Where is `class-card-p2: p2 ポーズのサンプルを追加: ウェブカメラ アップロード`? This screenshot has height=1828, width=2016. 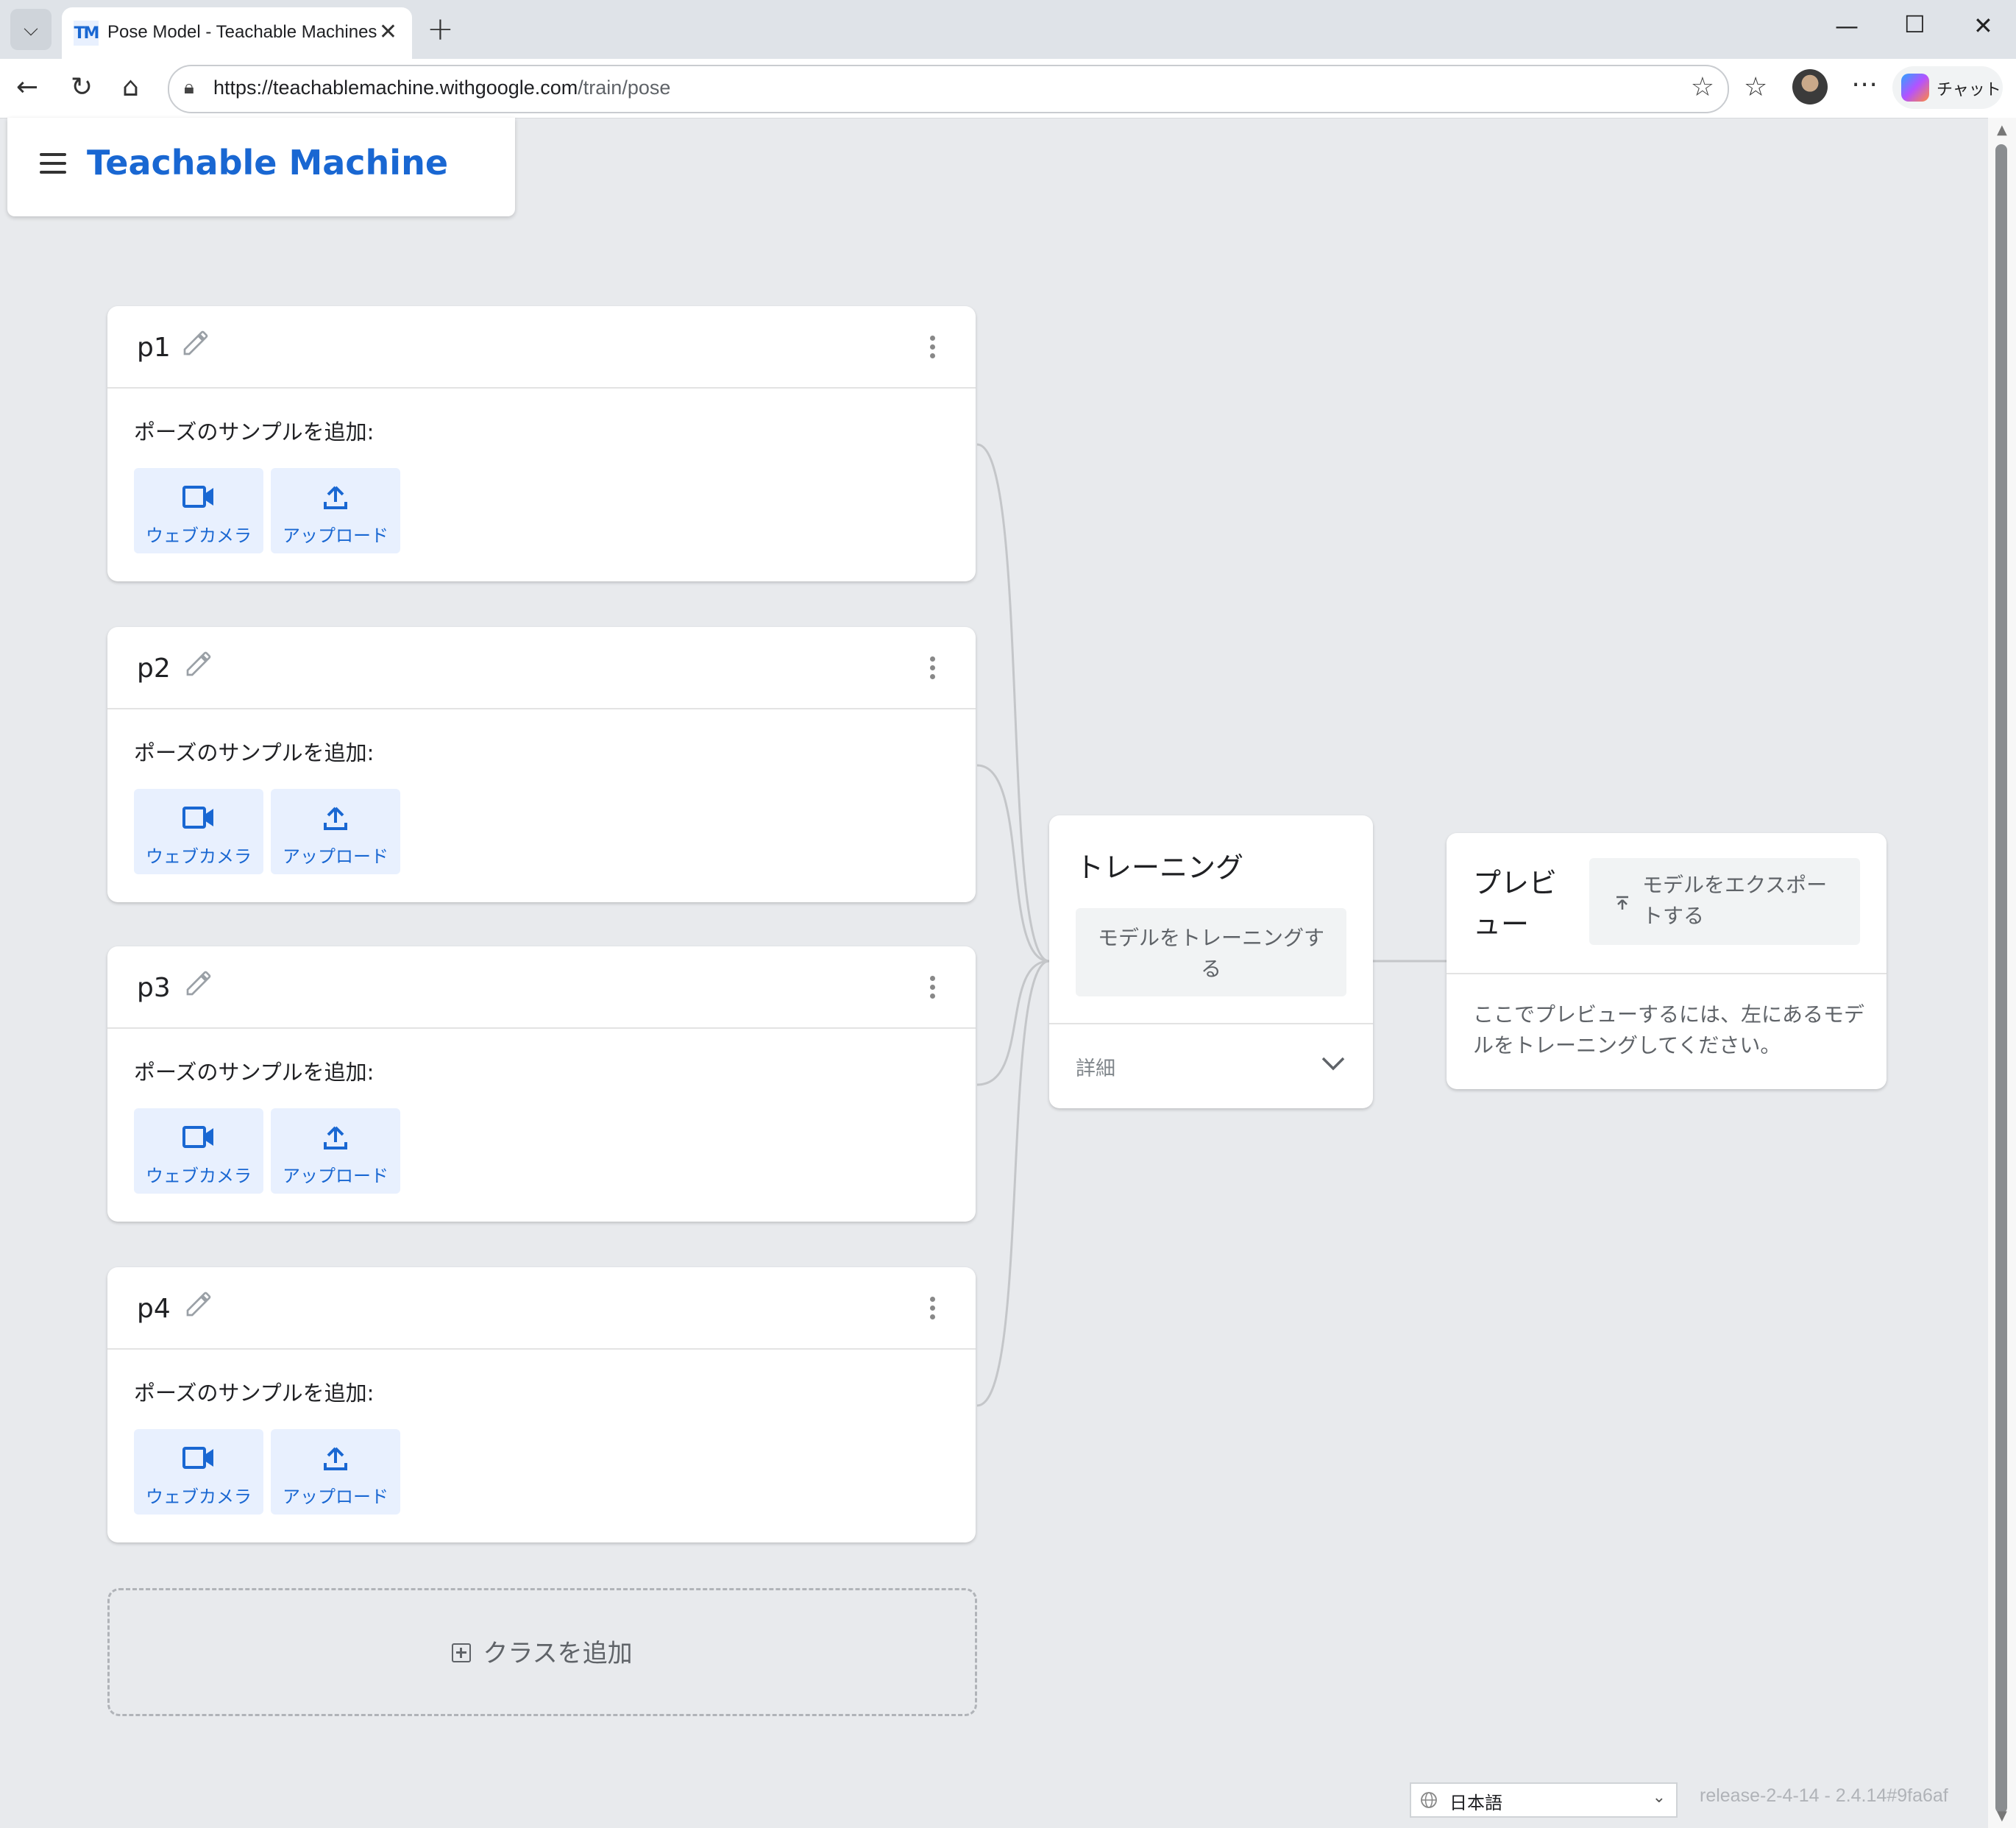 class-card-p2: p2 ポーズのサンプルを追加: ウェブカメラ アップロード is located at coordinates (541, 764).